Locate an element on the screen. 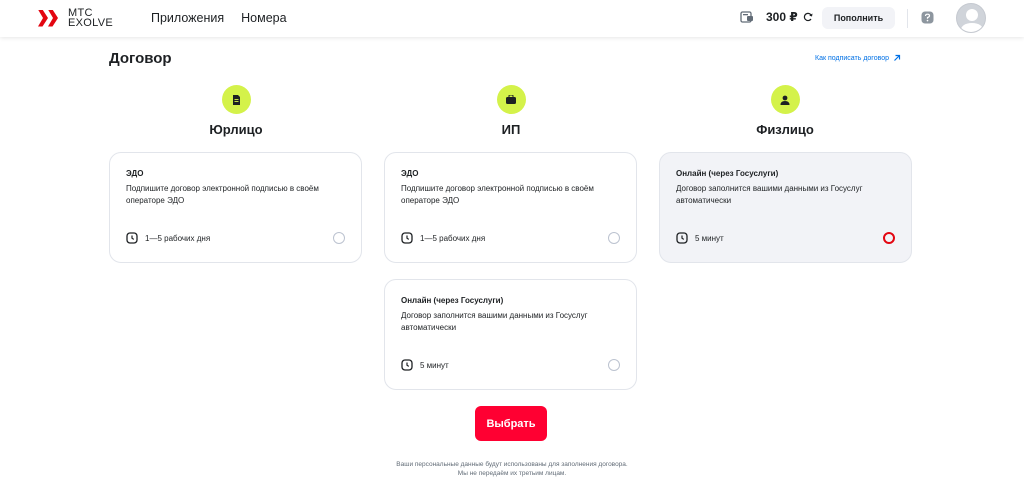 The image size is (1024, 503). logo-text: МТС EXOLVE is located at coordinates (91, 18).